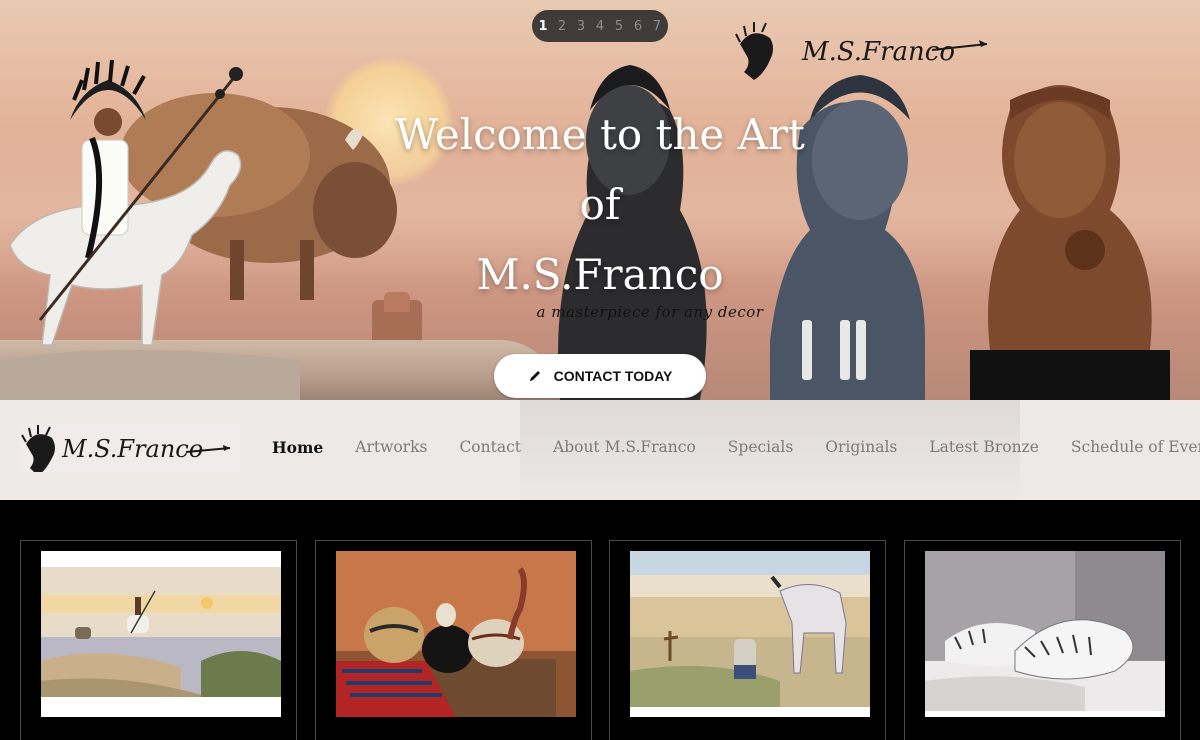 The image size is (1200, 740). What do you see at coordinates (619, 26) in the screenshot?
I see `slider-page-5: 5` at bounding box center [619, 26].